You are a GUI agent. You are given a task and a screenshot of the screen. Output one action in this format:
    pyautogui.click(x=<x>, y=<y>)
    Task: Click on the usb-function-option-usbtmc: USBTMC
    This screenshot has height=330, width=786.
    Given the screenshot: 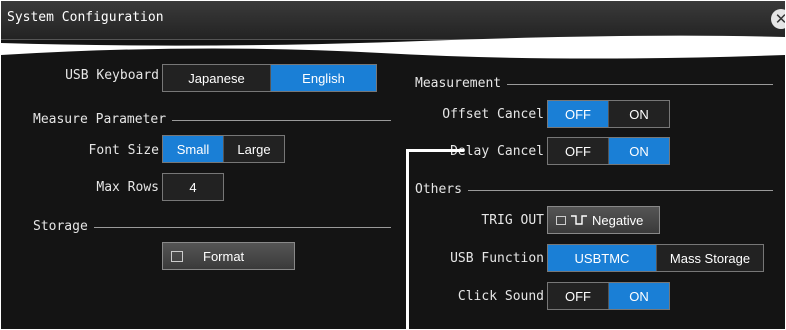 What is the action you would take?
    pyautogui.click(x=602, y=258)
    